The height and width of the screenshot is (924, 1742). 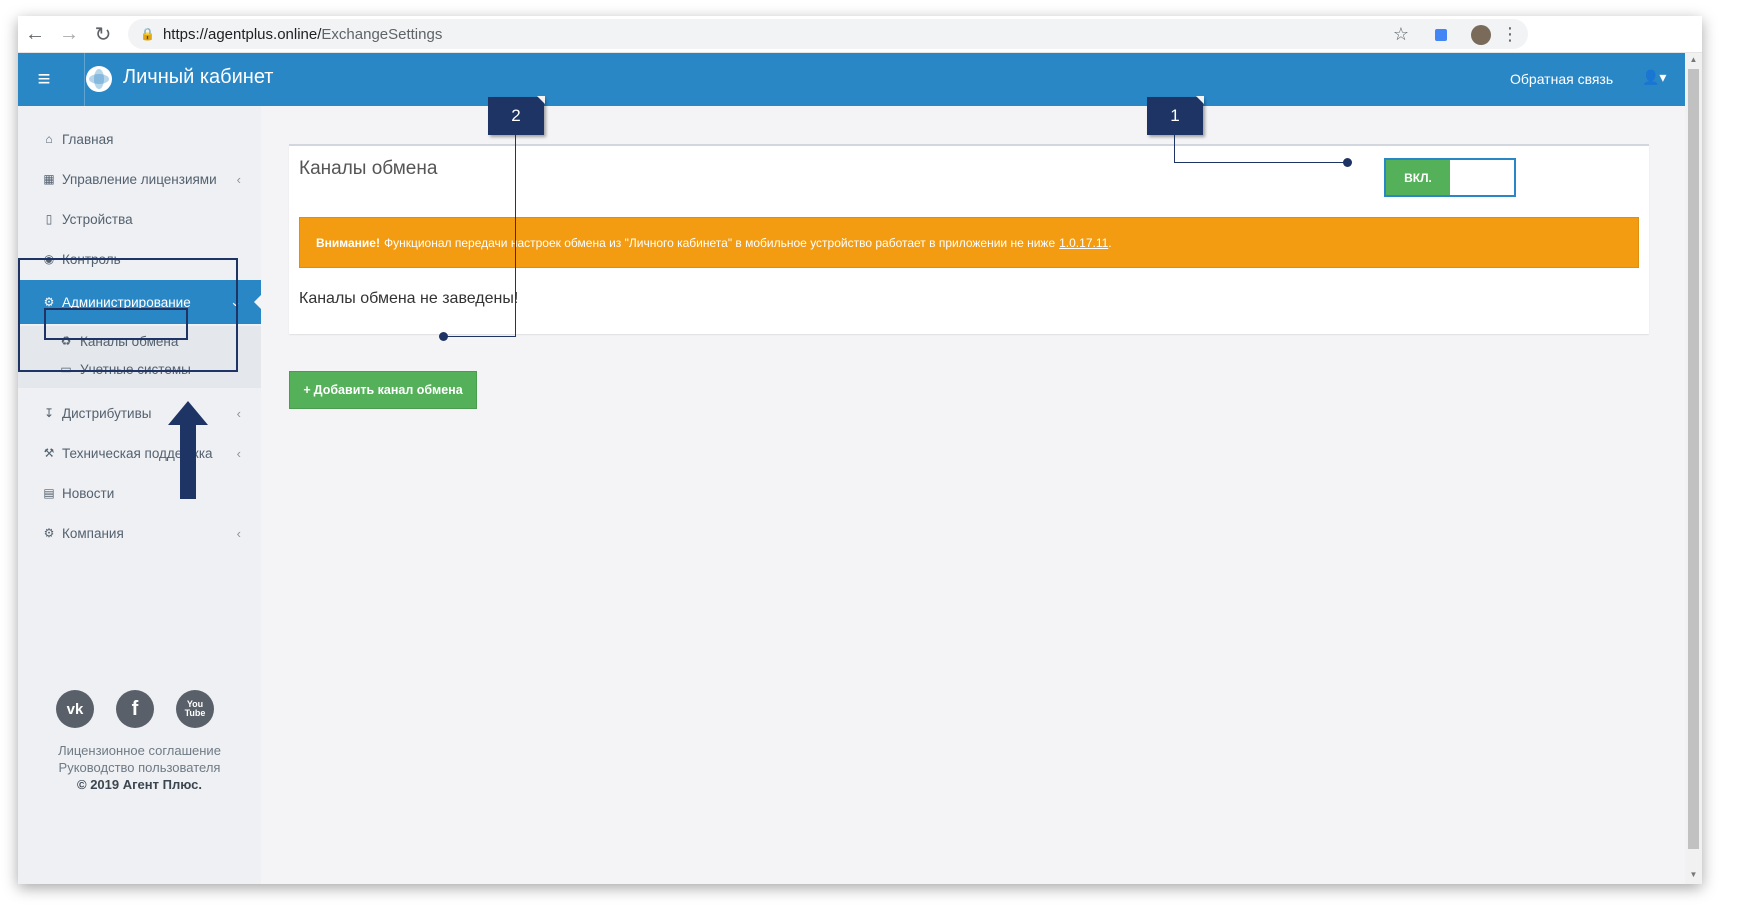 What do you see at coordinates (49, 493) in the screenshot?
I see `newspaper-icon: ▤` at bounding box center [49, 493].